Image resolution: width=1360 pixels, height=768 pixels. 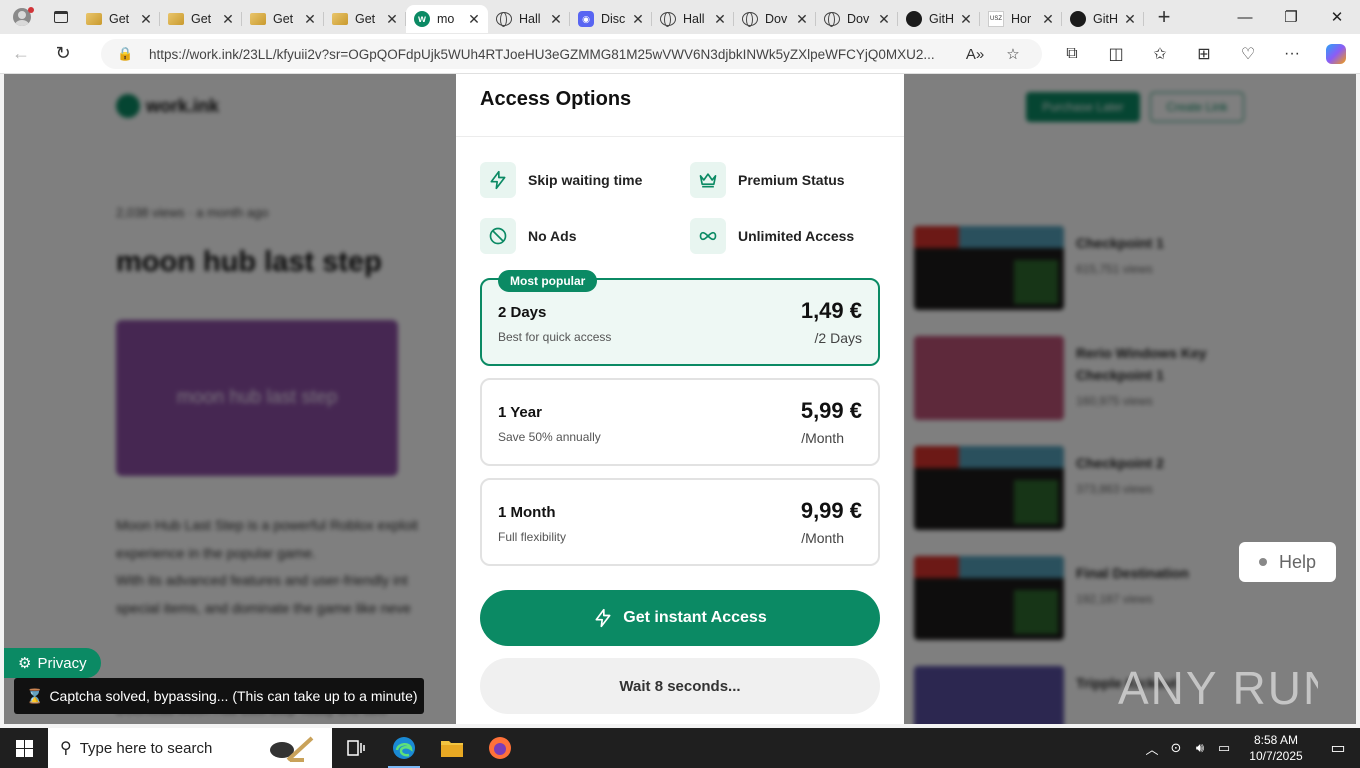 I want to click on infinity-icon, so click(x=708, y=236).